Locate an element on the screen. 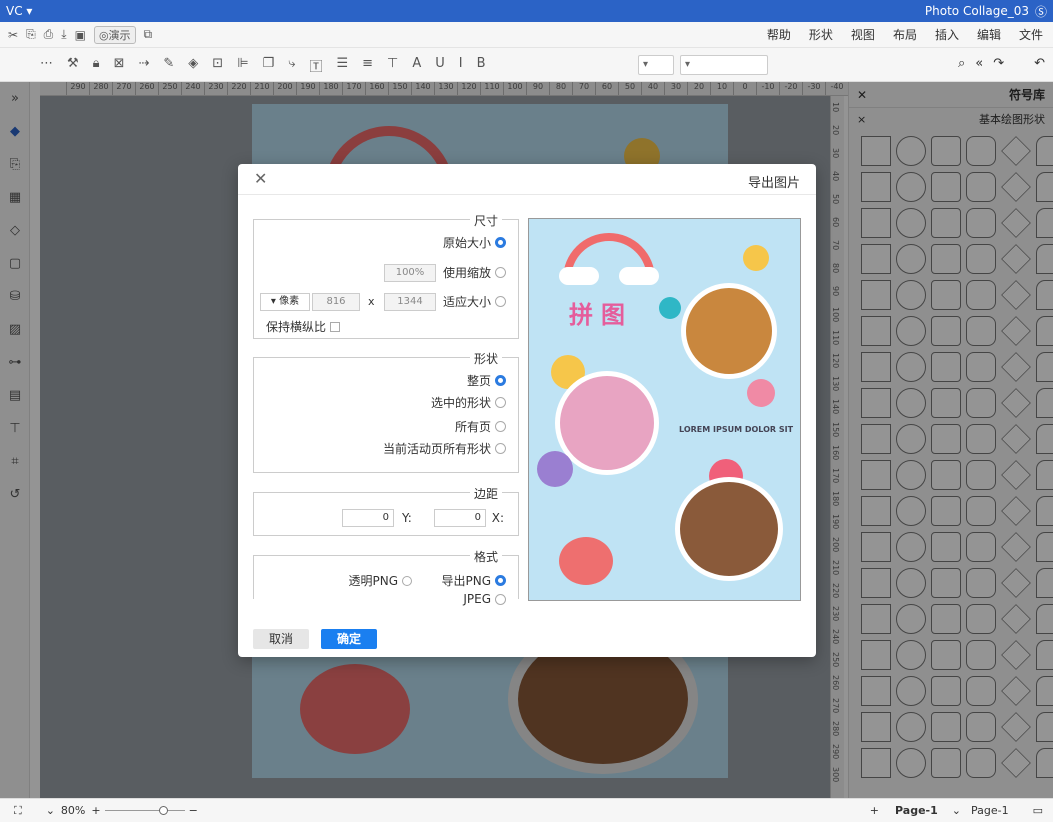 Image resolution: width=1053 pixels, height=822 pixels. connector-icon: ⤷ is located at coordinates (291, 65).